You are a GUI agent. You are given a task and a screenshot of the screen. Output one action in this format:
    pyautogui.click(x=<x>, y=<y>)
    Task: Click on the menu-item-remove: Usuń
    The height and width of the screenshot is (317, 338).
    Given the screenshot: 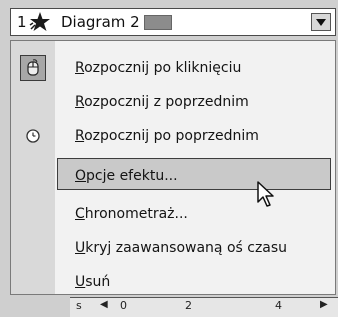 What is the action you would take?
    pyautogui.click(x=173, y=282)
    